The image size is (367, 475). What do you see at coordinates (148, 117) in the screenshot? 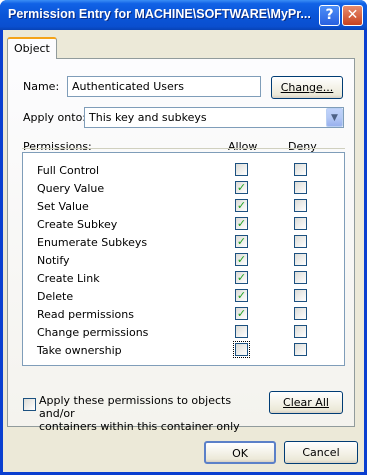
I see `apply-onto-value: This key and subkeys` at bounding box center [148, 117].